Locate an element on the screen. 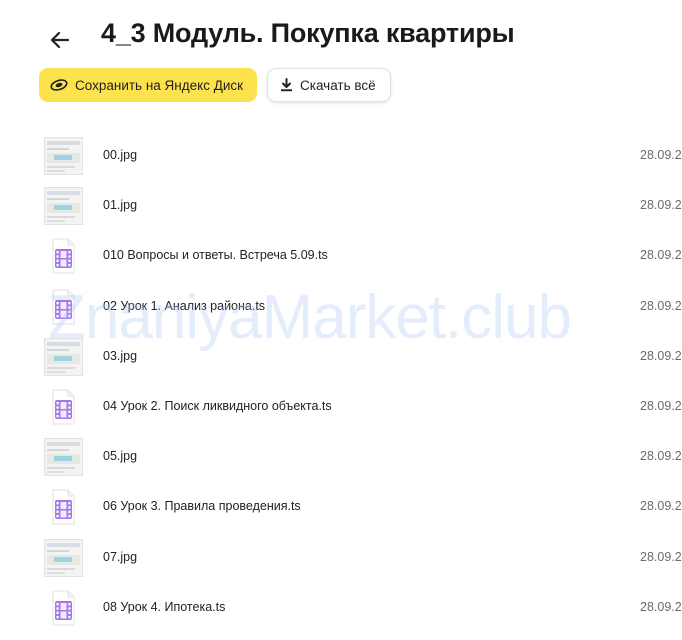  save-to-disk-button: Сохранить на Яндекс Диск is located at coordinates (148, 85).